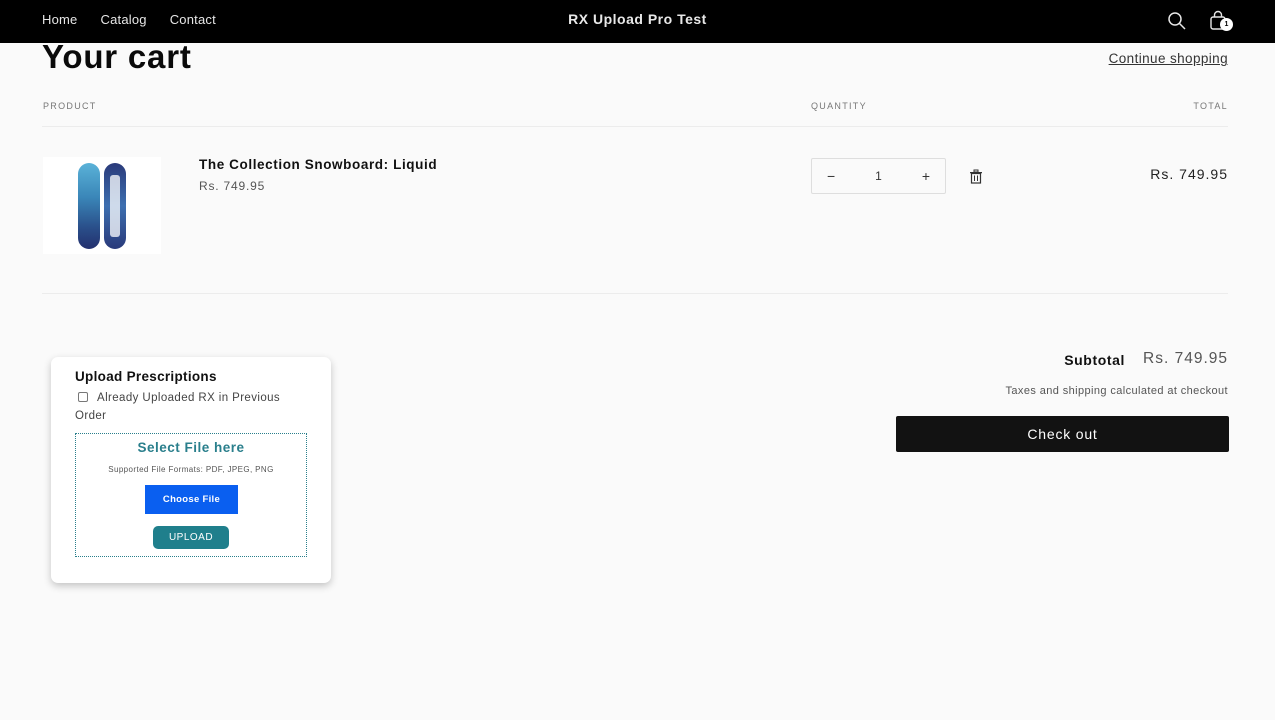 Image resolution: width=1280 pixels, height=720 pixels. Describe the element at coordinates (178, 407) in the screenshot. I see `already-uploaded-label: Already Uploaded RX in Previous Order` at that location.